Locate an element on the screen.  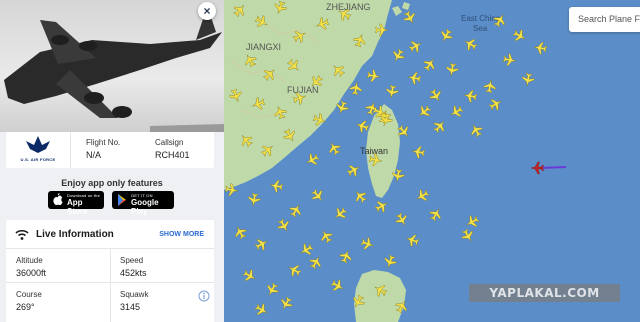
squawk-cell: Squawk 3145 is located at coordinates (162, 299).